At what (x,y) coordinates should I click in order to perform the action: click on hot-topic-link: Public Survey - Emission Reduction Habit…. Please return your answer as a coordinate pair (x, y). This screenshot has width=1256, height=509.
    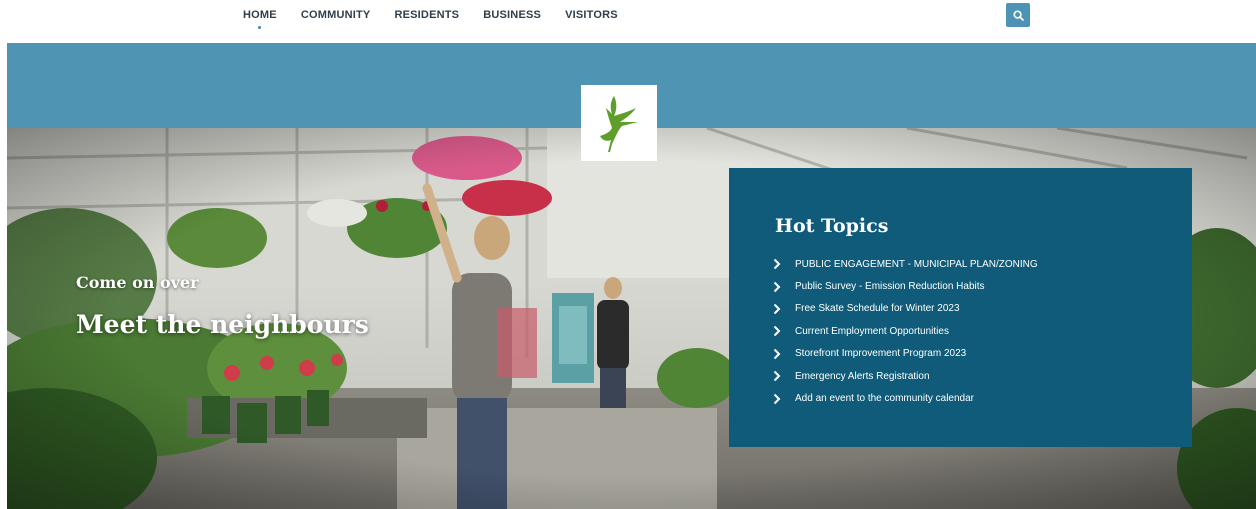
    Looking at the image, I should click on (890, 286).